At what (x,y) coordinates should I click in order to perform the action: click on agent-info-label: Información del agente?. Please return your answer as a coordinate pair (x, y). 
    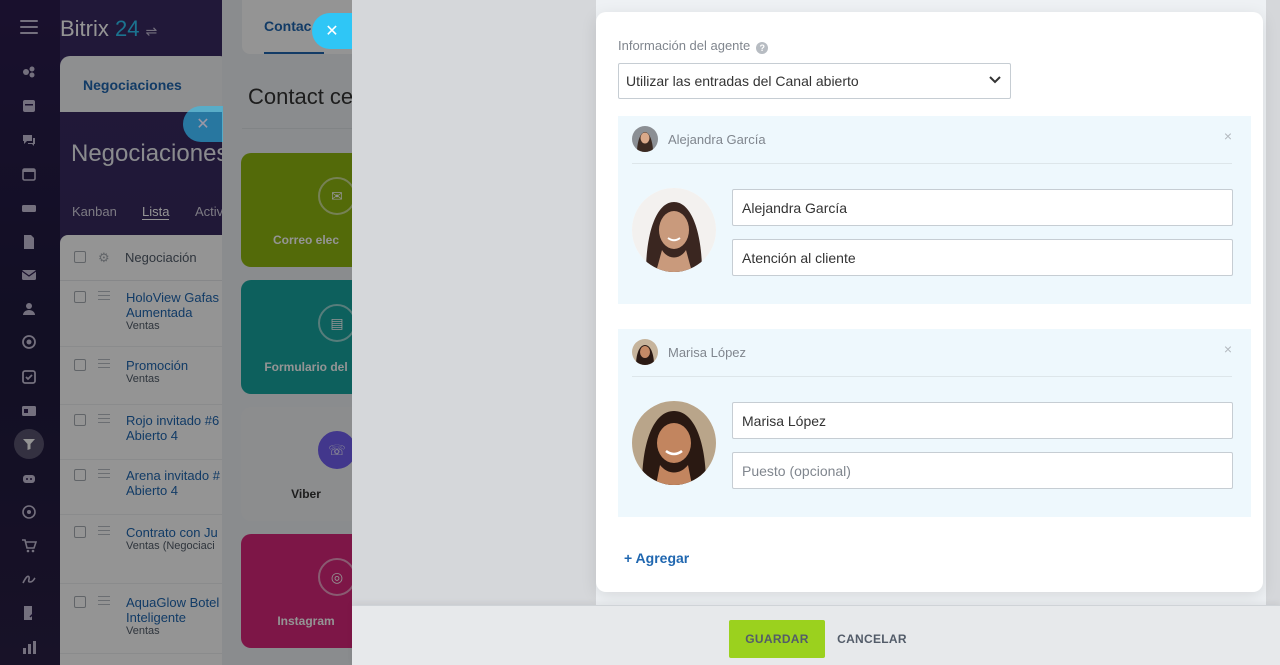
    Looking at the image, I should click on (693, 46).